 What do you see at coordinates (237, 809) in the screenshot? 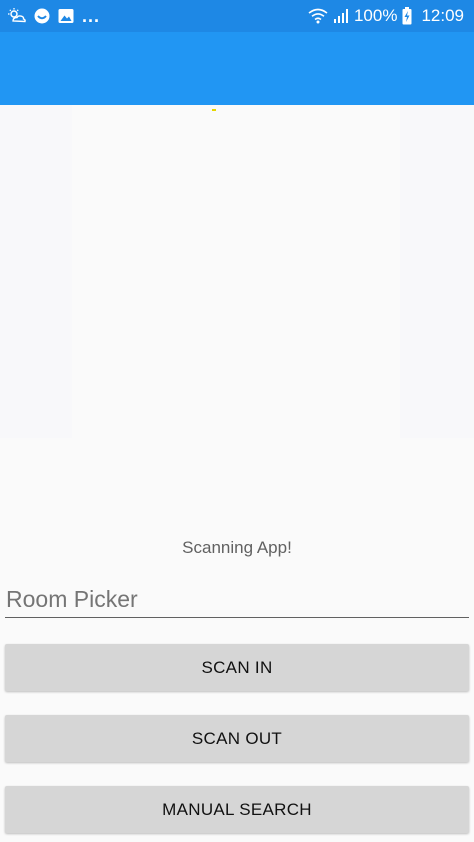
I see `manual-search-button: MANUAL SEARCH` at bounding box center [237, 809].